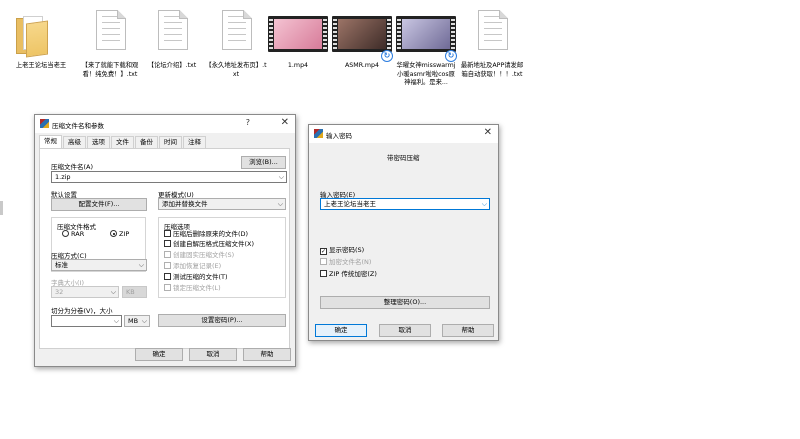 The width and height of the screenshot is (800, 439). What do you see at coordinates (172, 39) in the screenshot?
I see `desktop-file-txt: 【论坛介绍】.txt` at bounding box center [172, 39].